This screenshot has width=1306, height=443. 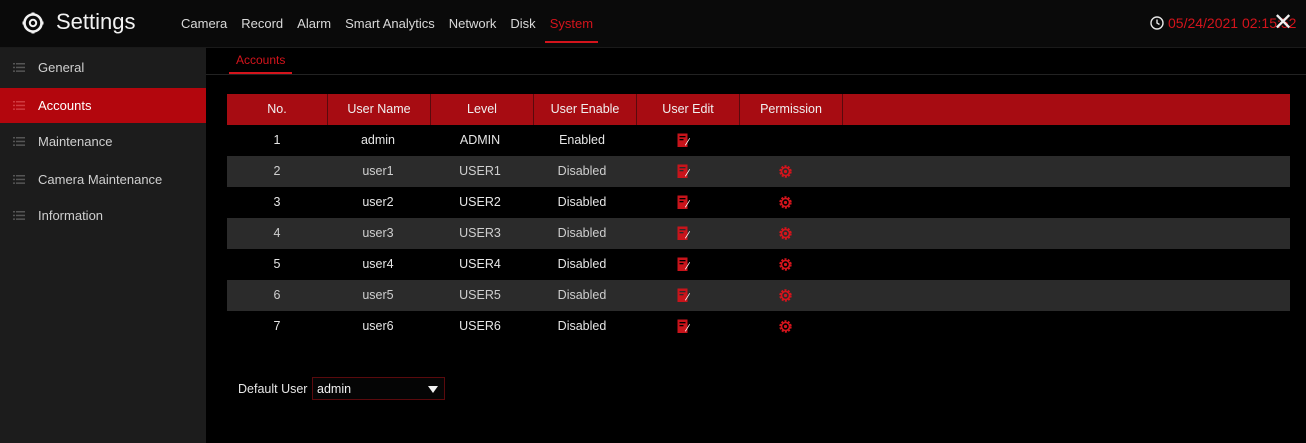 I want to click on column-header-level: Level, so click(x=482, y=109).